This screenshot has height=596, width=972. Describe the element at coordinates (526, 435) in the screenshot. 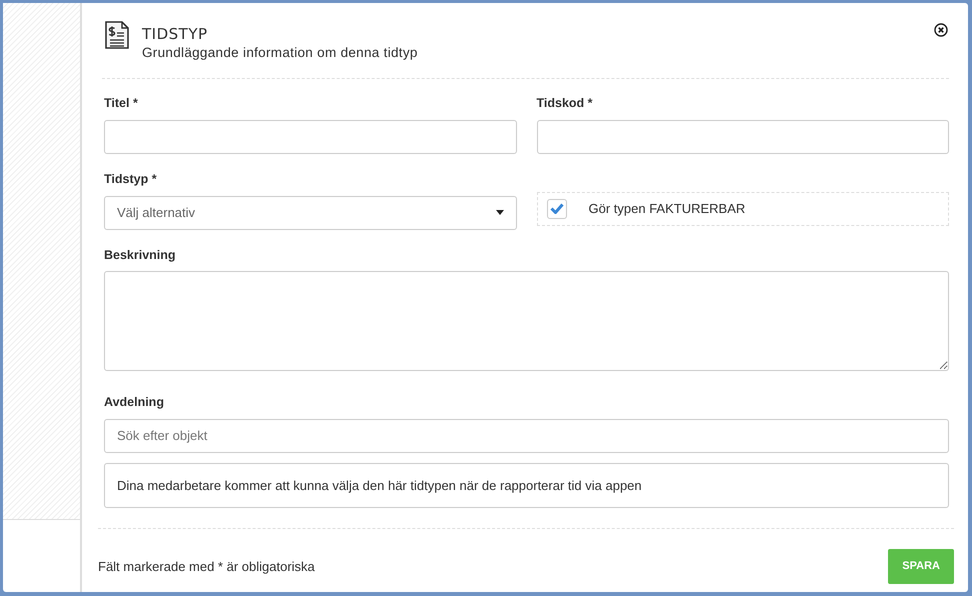

I see `search-field: Sök efter objekt` at that location.